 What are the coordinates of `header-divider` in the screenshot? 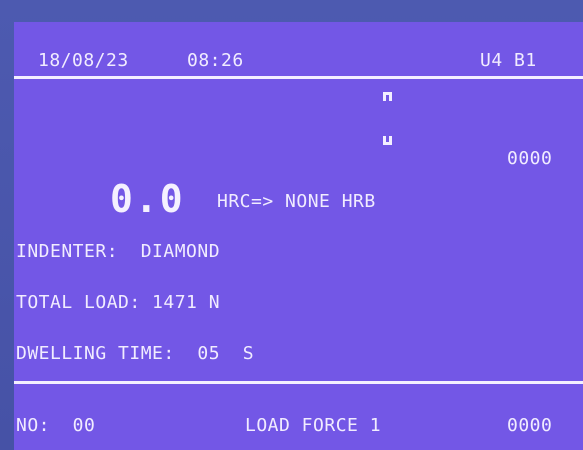 It's located at (298, 77).